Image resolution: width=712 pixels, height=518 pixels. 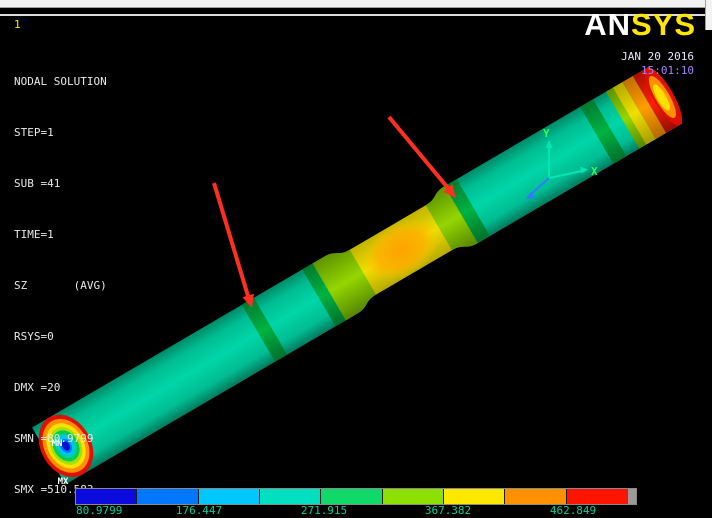 I want to click on analysis-stamp: JAN 20 2016 15:01:10, so click(x=657, y=64).